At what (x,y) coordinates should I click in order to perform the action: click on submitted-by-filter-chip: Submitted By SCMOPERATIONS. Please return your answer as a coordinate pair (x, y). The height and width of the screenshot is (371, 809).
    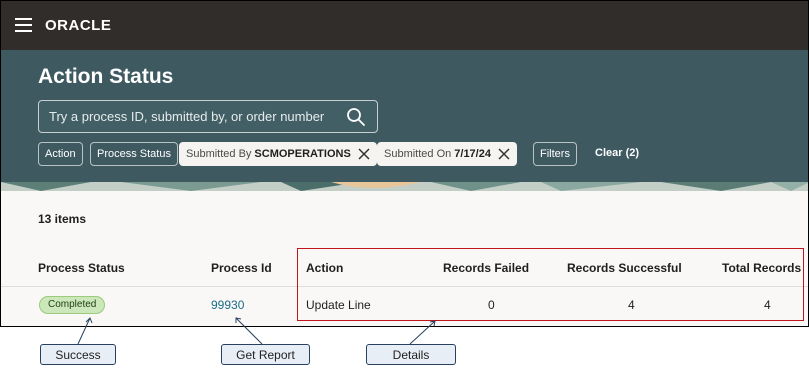
    Looking at the image, I should click on (278, 154).